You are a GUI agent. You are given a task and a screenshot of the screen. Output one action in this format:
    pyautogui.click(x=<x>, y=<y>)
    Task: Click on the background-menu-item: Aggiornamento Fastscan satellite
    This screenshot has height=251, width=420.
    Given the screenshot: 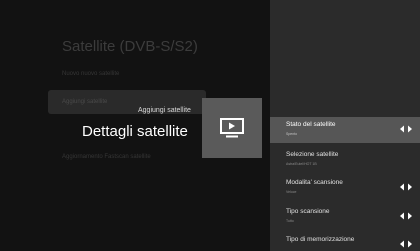 What is the action you would take?
    pyautogui.click(x=106, y=157)
    